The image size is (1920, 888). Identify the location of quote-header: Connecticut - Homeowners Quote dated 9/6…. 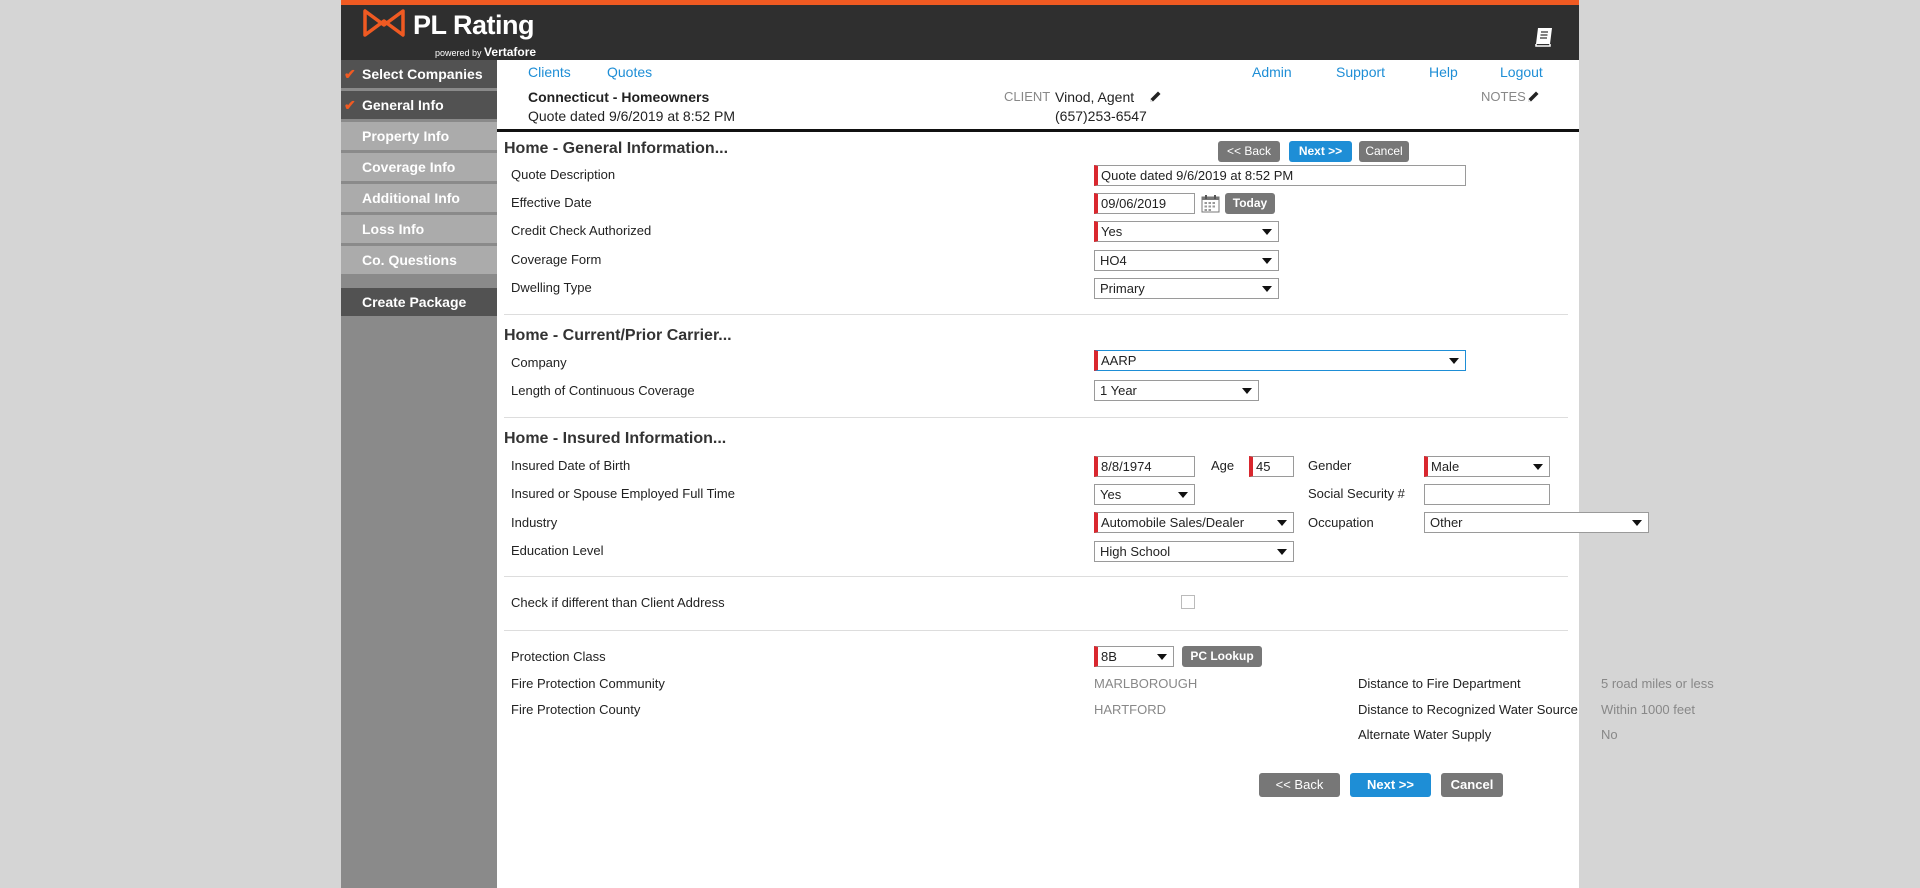
(1038, 108).